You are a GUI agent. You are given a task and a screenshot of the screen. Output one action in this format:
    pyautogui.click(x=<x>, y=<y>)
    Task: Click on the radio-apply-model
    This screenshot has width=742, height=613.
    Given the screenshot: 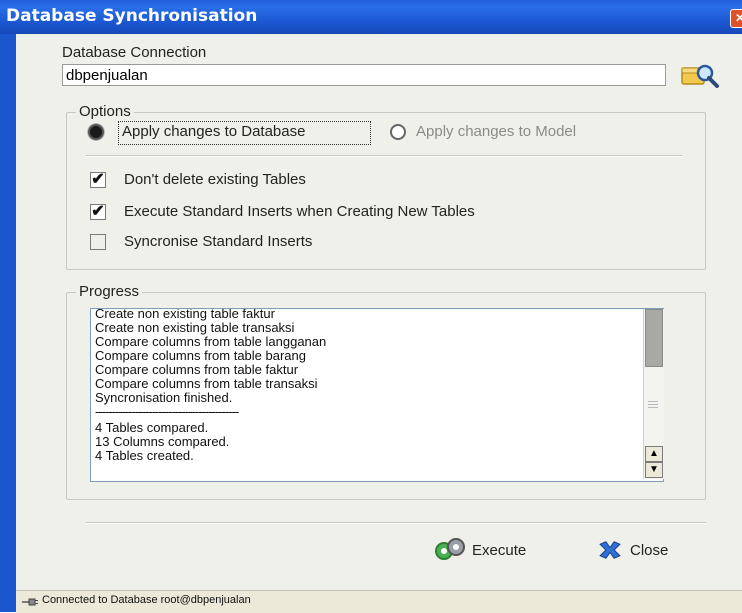 What is the action you would take?
    pyautogui.click(x=398, y=132)
    